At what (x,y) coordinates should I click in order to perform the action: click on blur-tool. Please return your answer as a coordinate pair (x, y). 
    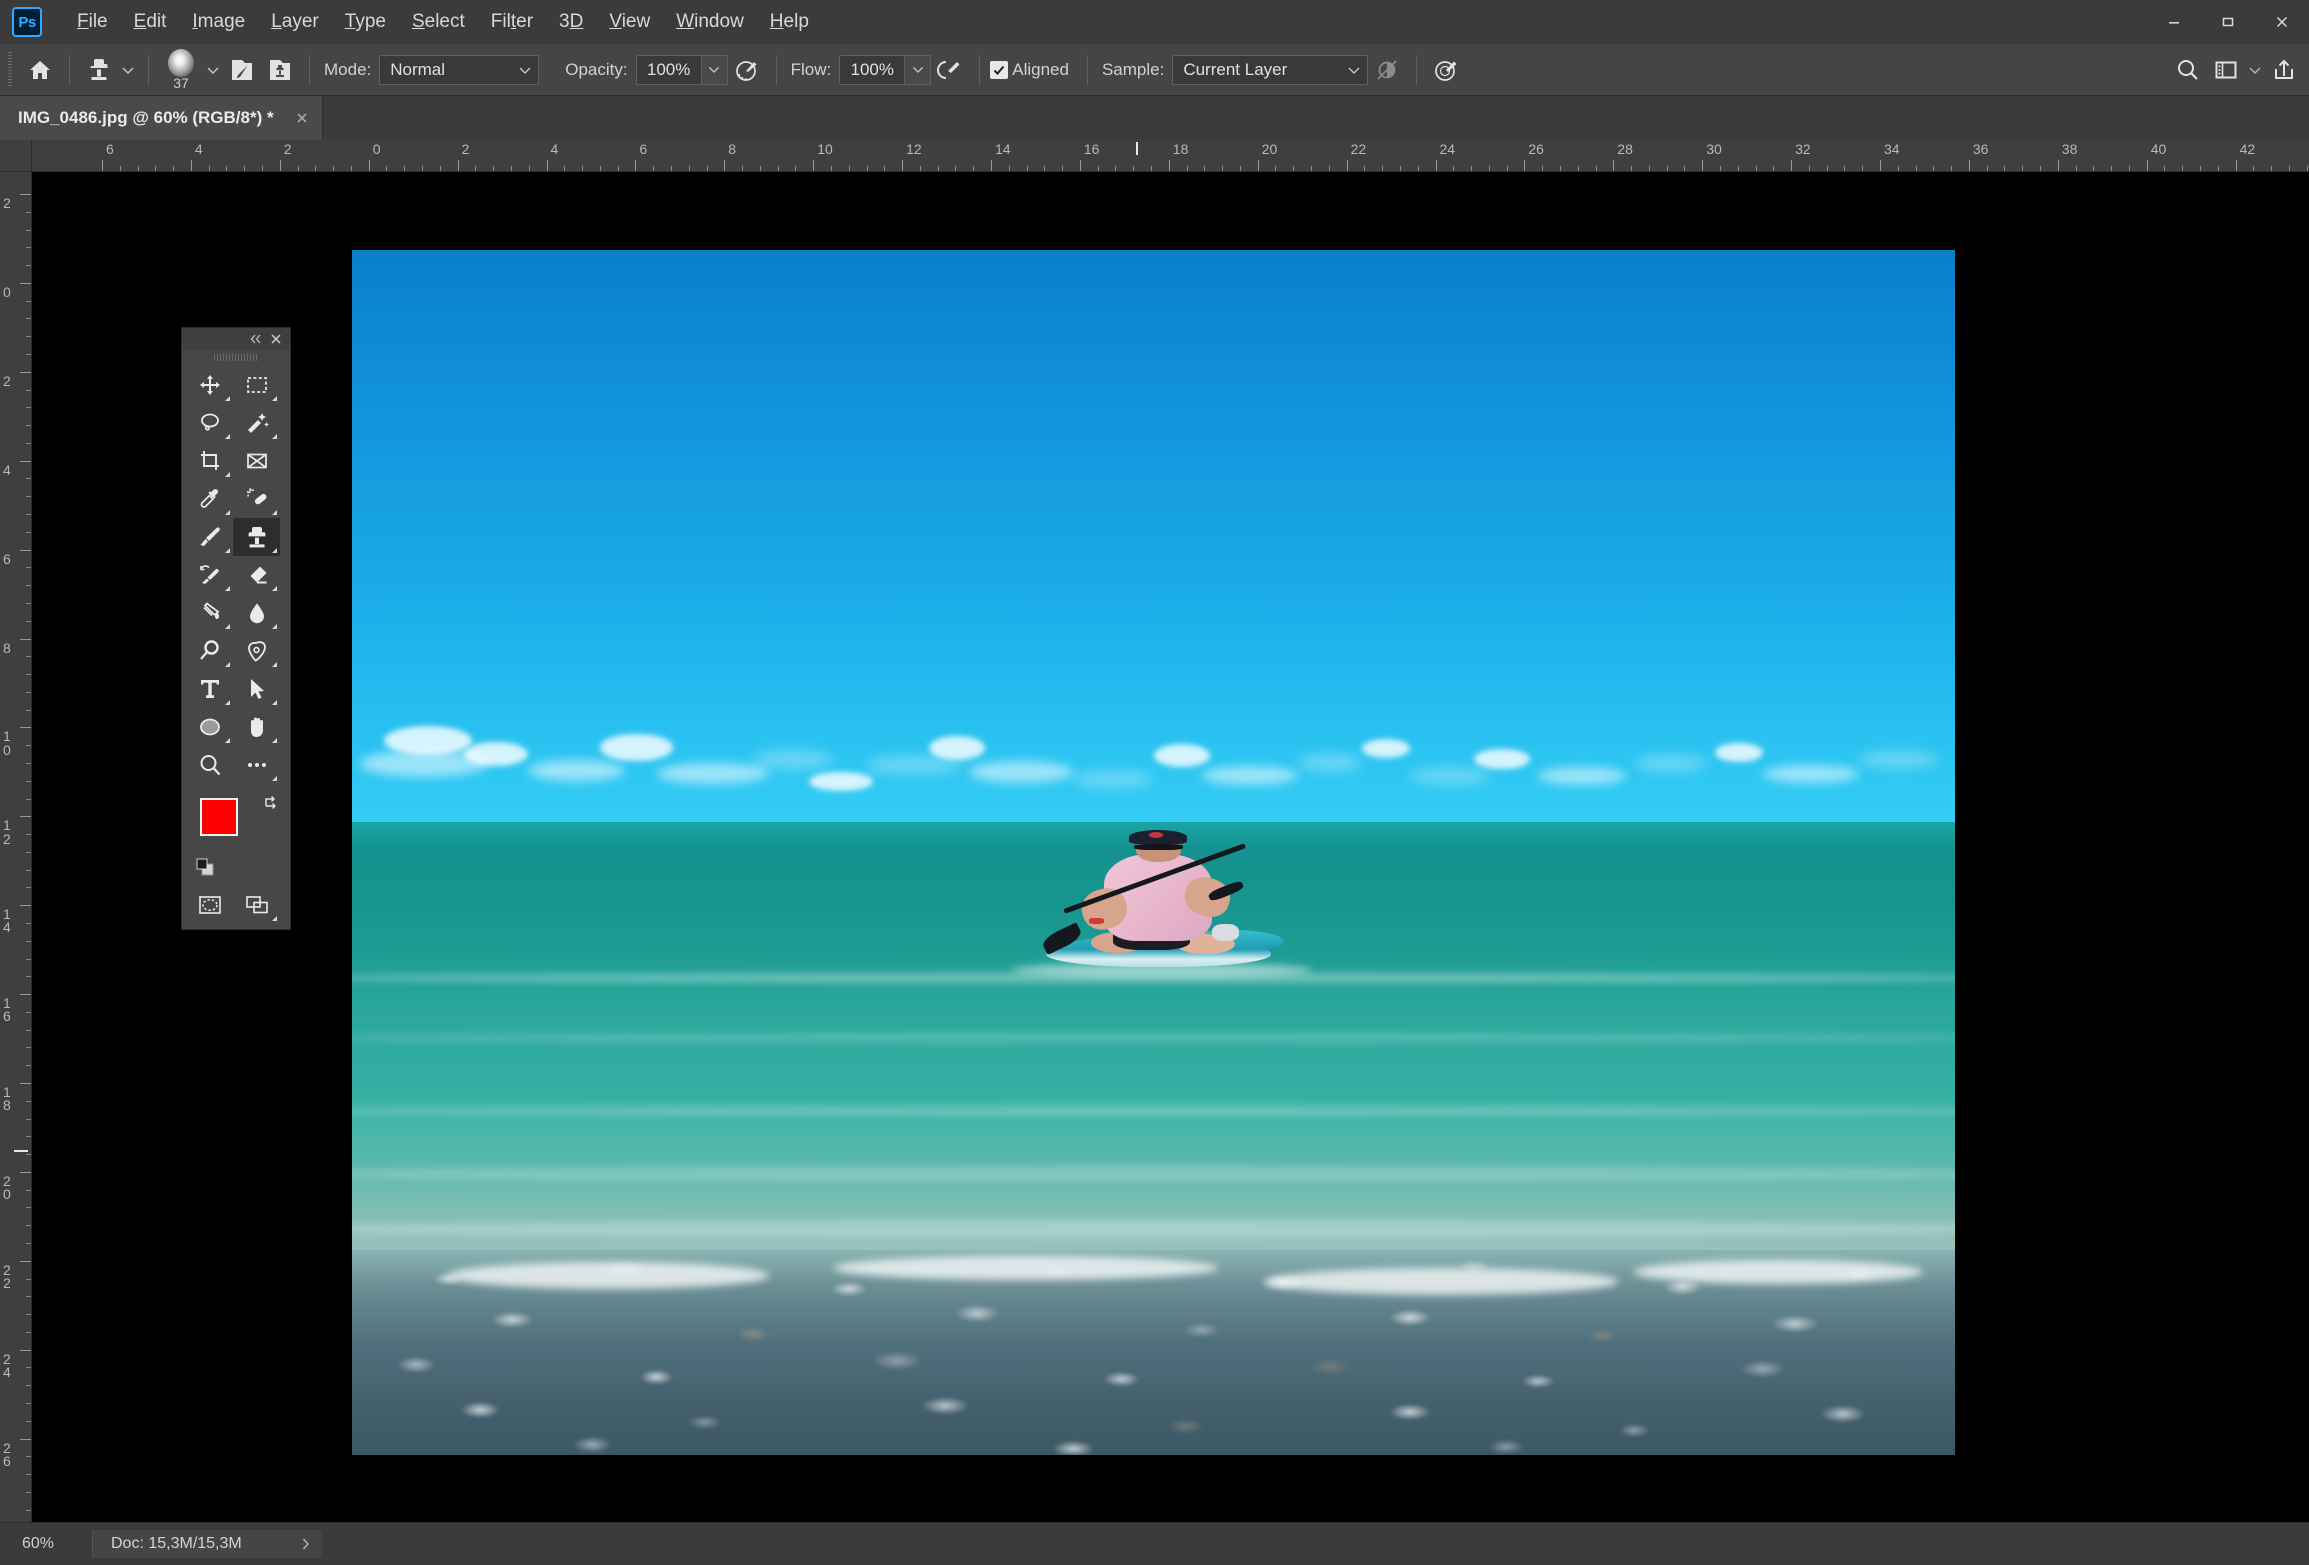
    Looking at the image, I should click on (256, 613).